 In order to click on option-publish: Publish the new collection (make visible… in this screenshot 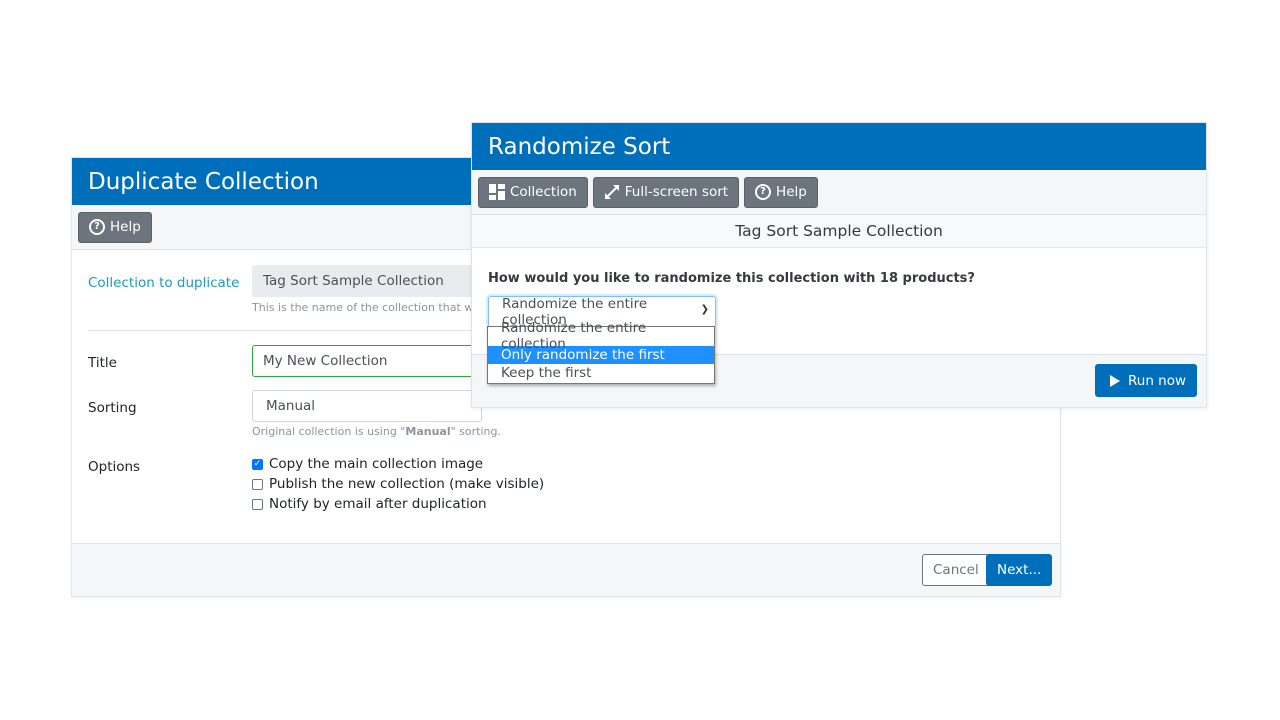, I will do `click(398, 484)`.